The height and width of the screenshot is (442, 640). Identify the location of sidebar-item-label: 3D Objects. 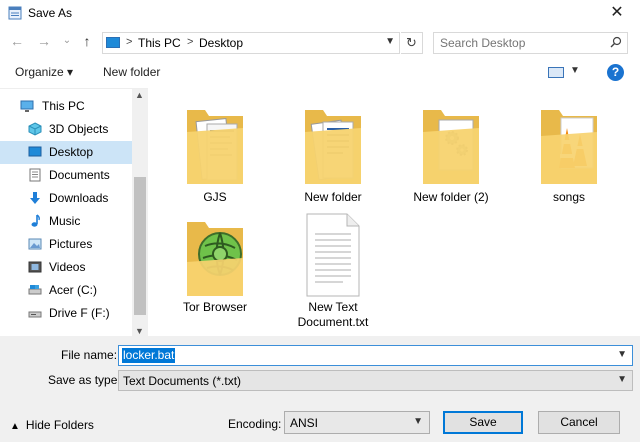
(79, 129).